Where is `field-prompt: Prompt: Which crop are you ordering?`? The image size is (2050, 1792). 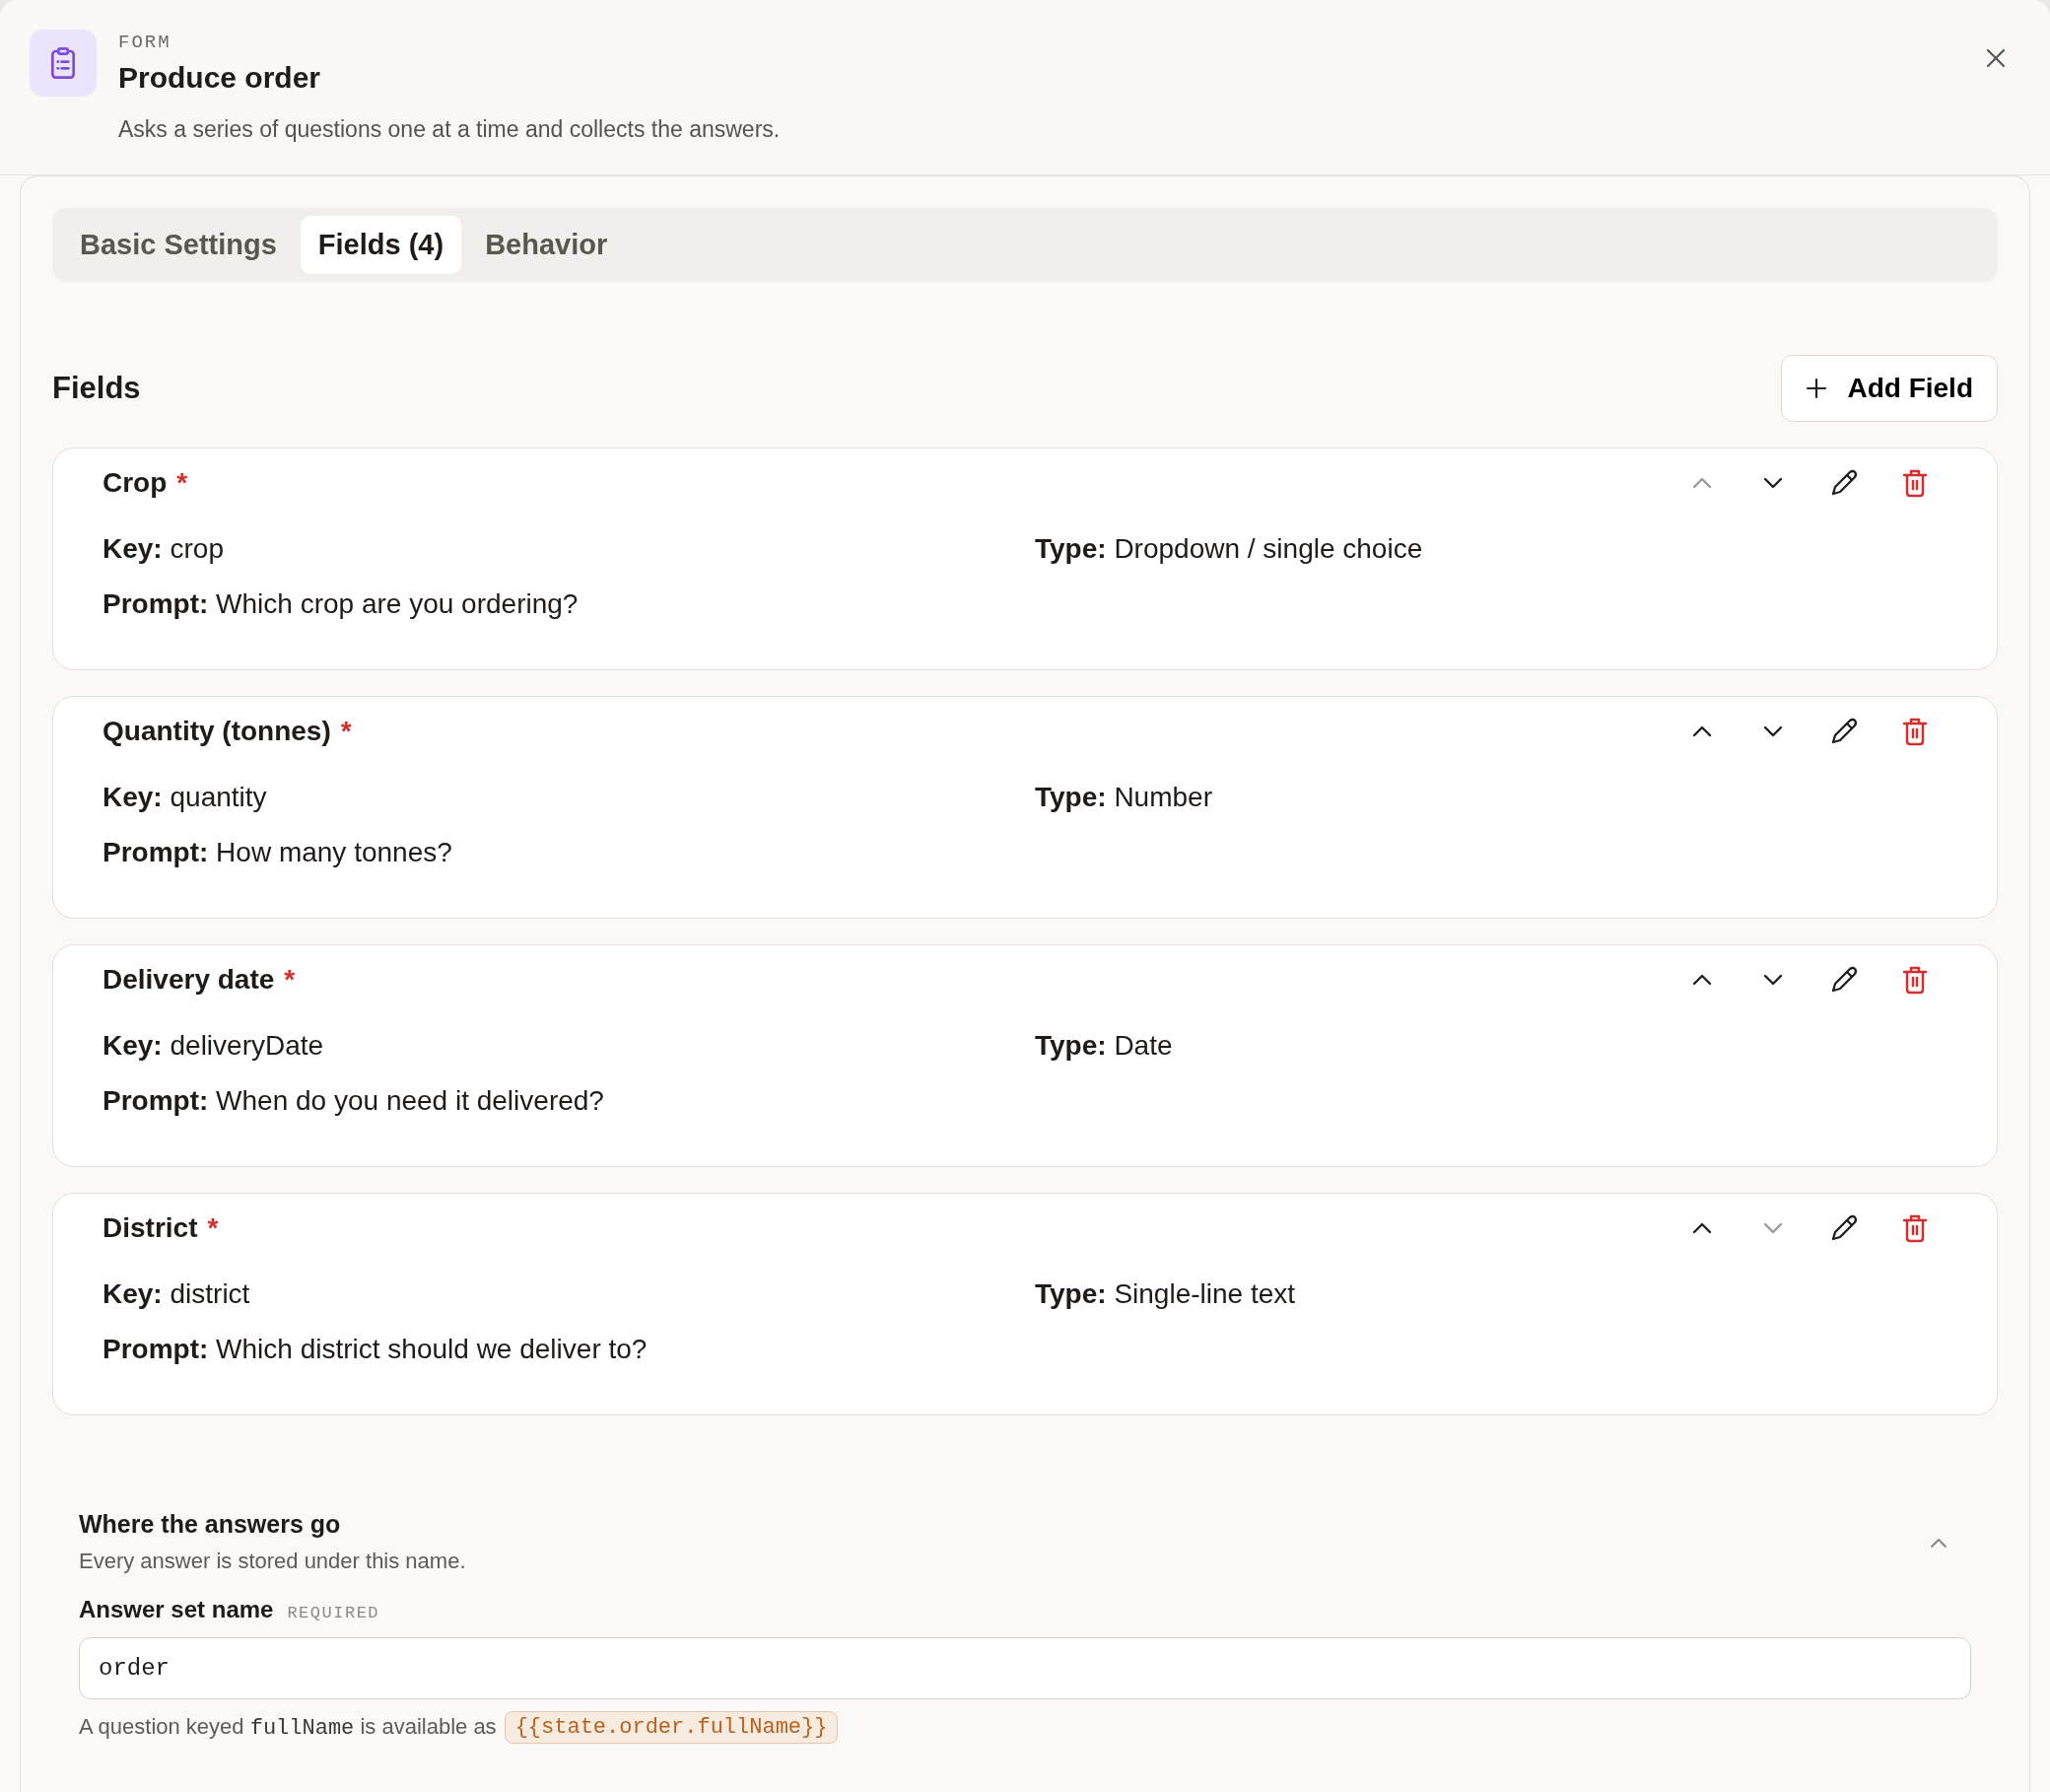
field-prompt: Prompt: Which crop are you ordering? is located at coordinates (341, 604).